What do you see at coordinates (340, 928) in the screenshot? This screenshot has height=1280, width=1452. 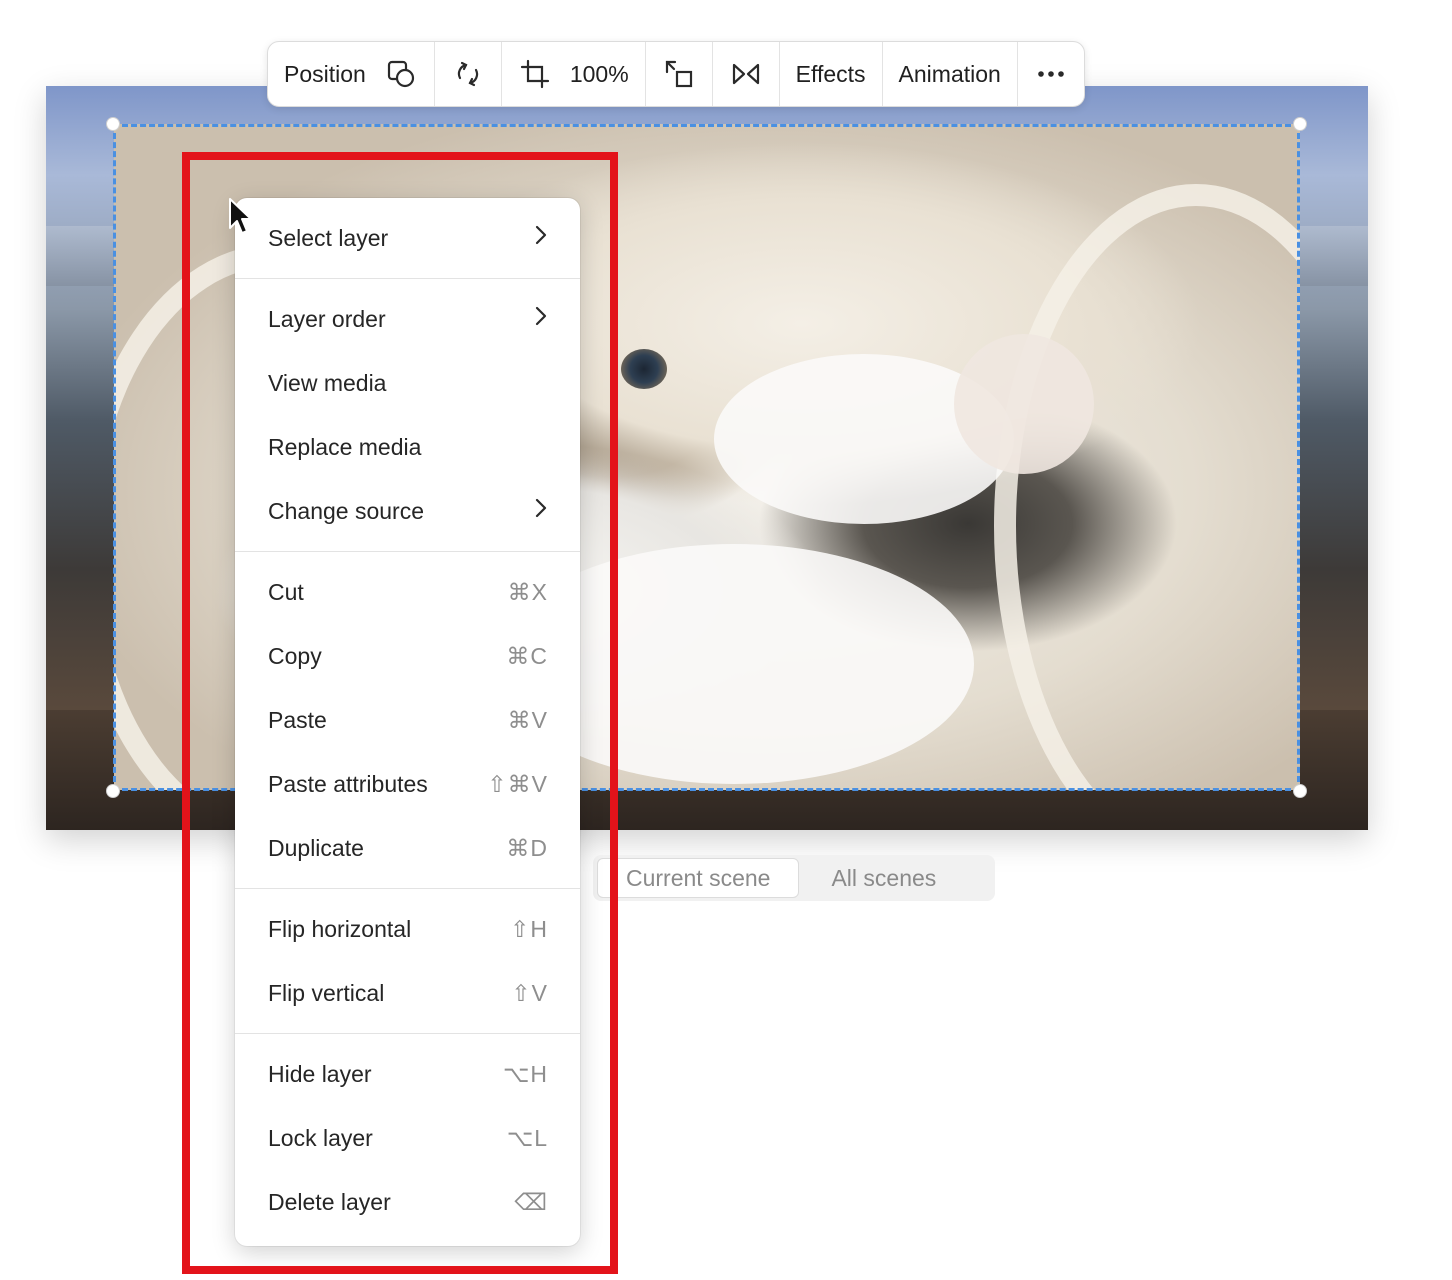 I see `menu-item-label: Flip horizontal` at bounding box center [340, 928].